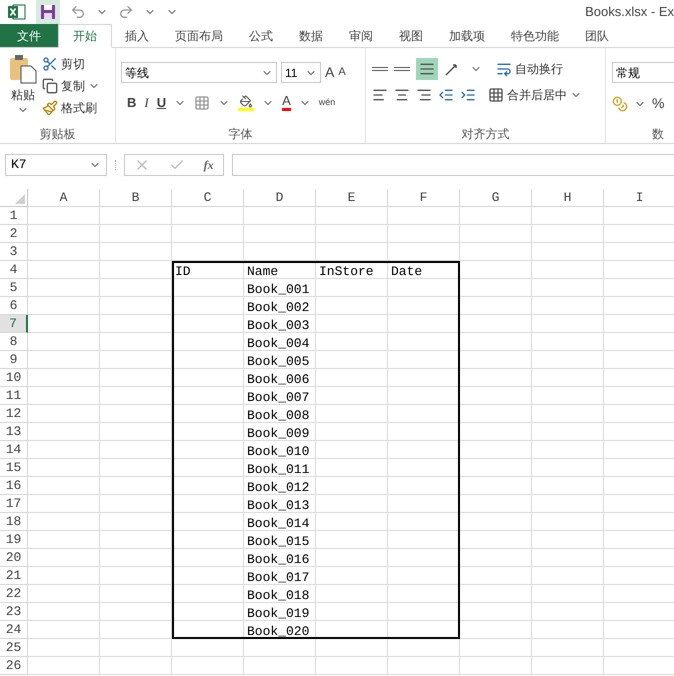  What do you see at coordinates (262, 271) in the screenshot?
I see `table-cell: Name` at bounding box center [262, 271].